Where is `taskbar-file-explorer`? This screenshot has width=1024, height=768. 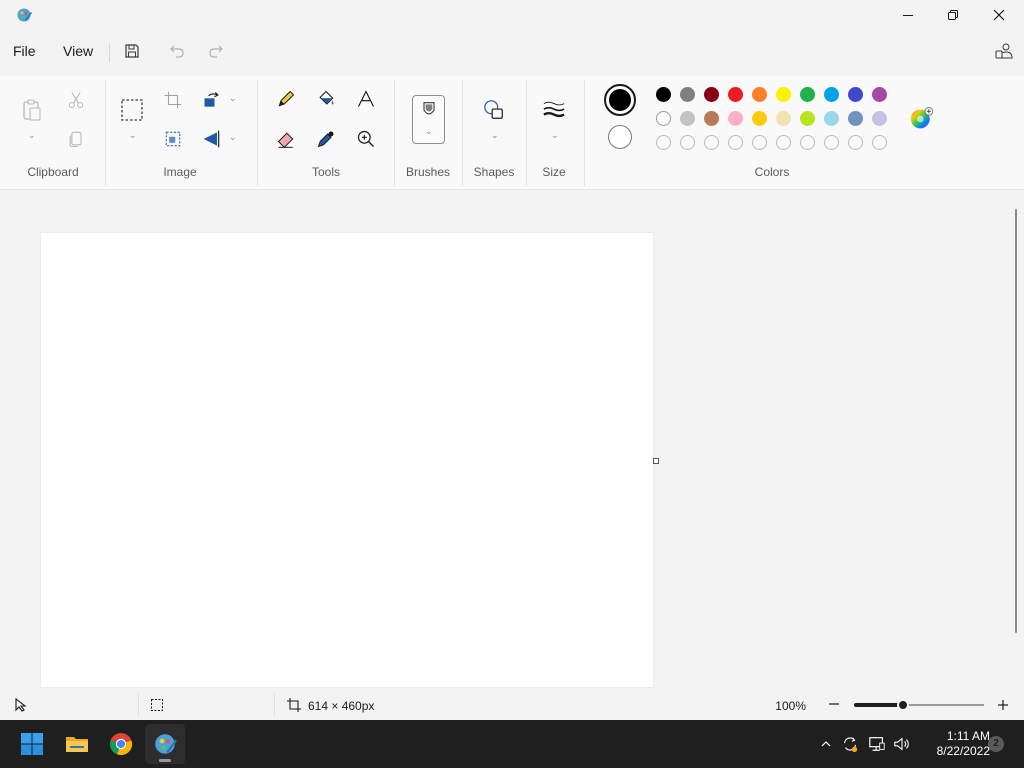
taskbar-file-explorer is located at coordinates (77, 744).